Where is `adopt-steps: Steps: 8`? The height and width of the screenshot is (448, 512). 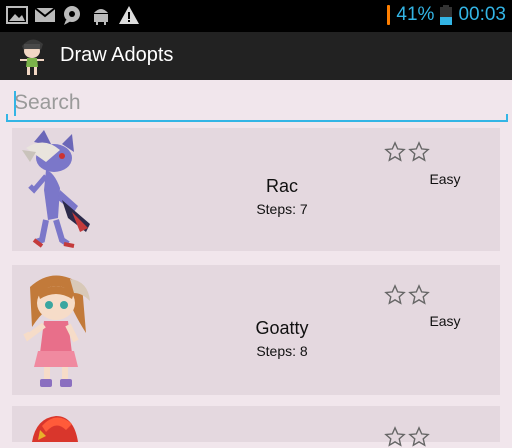 adopt-steps: Steps: 8 is located at coordinates (282, 351).